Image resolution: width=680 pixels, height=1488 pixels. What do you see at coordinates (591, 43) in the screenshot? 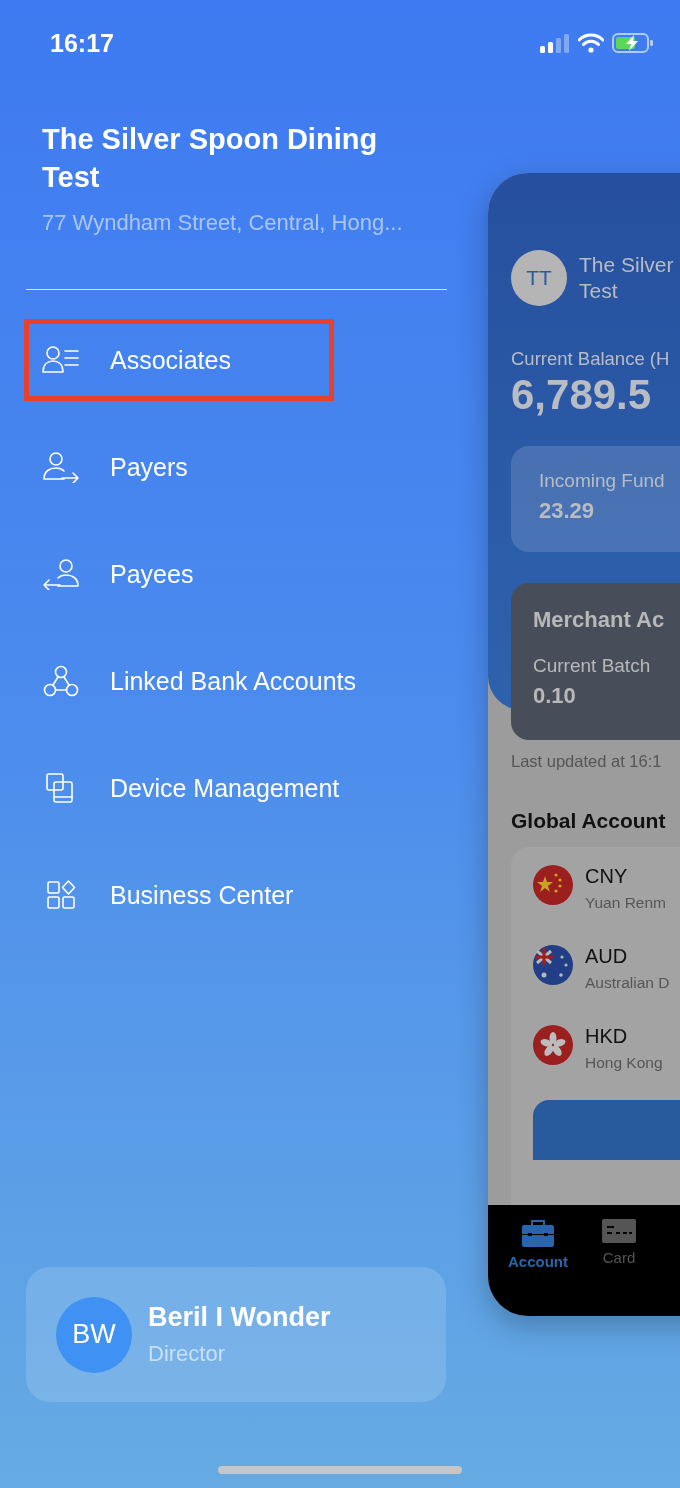
I see `wifi-icon` at bounding box center [591, 43].